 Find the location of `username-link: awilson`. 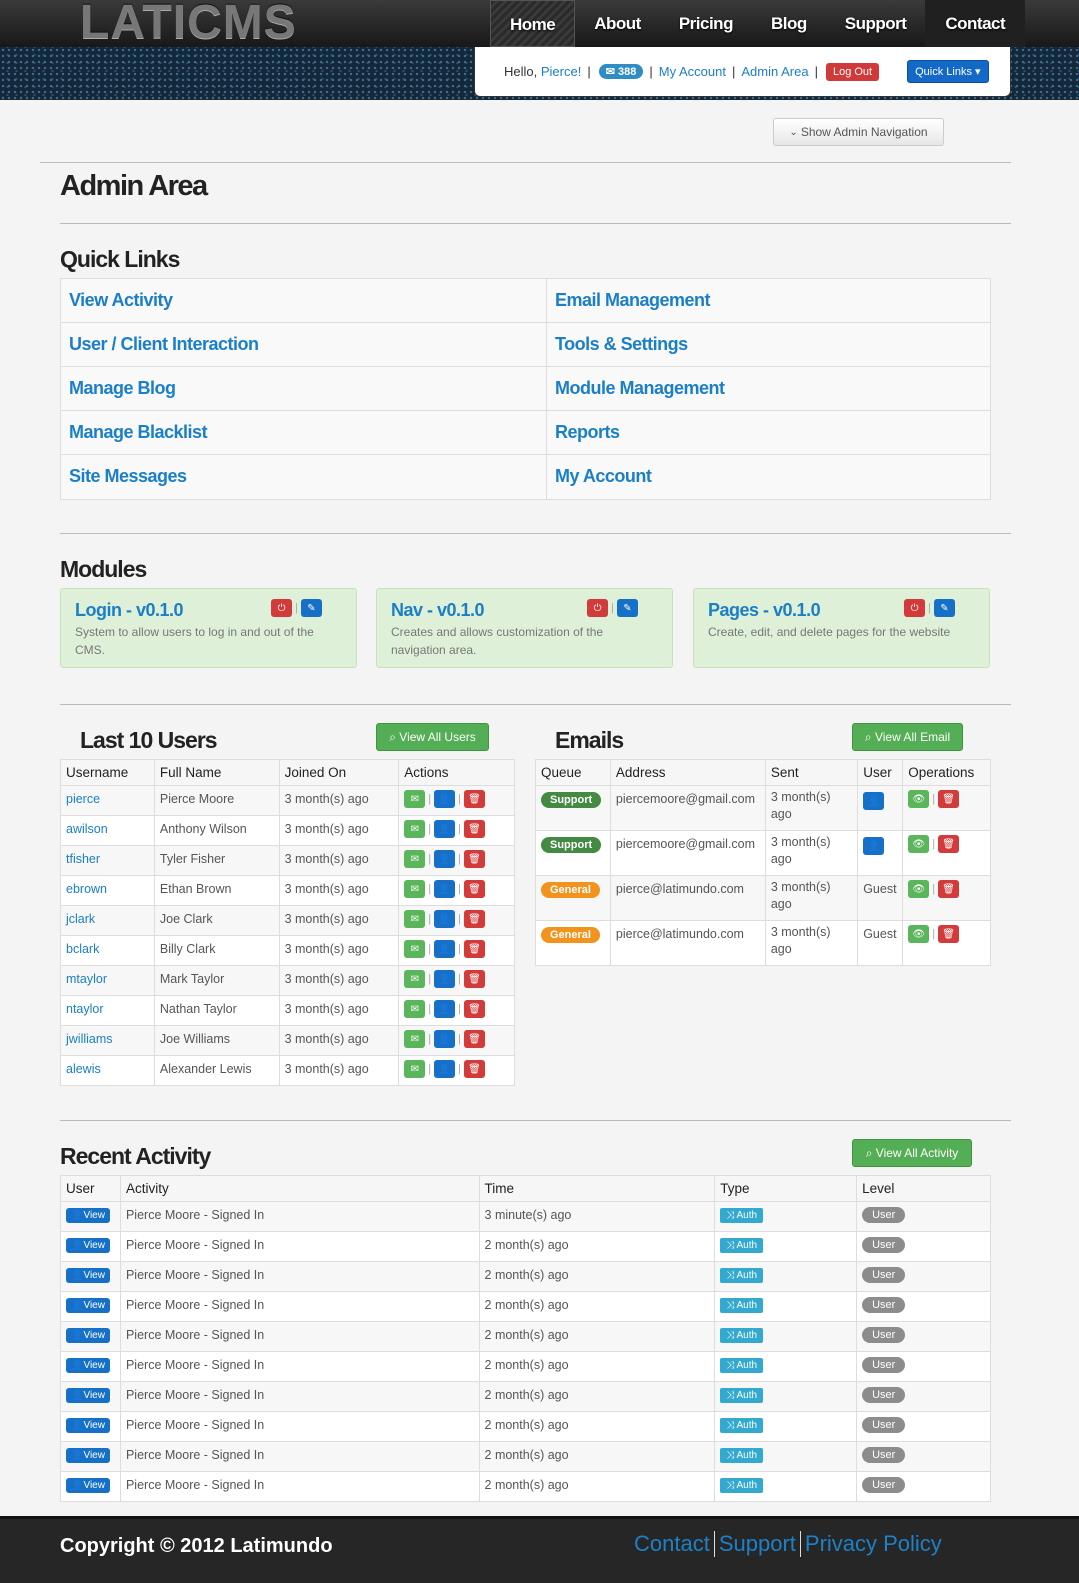

username-link: awilson is located at coordinates (87, 829).